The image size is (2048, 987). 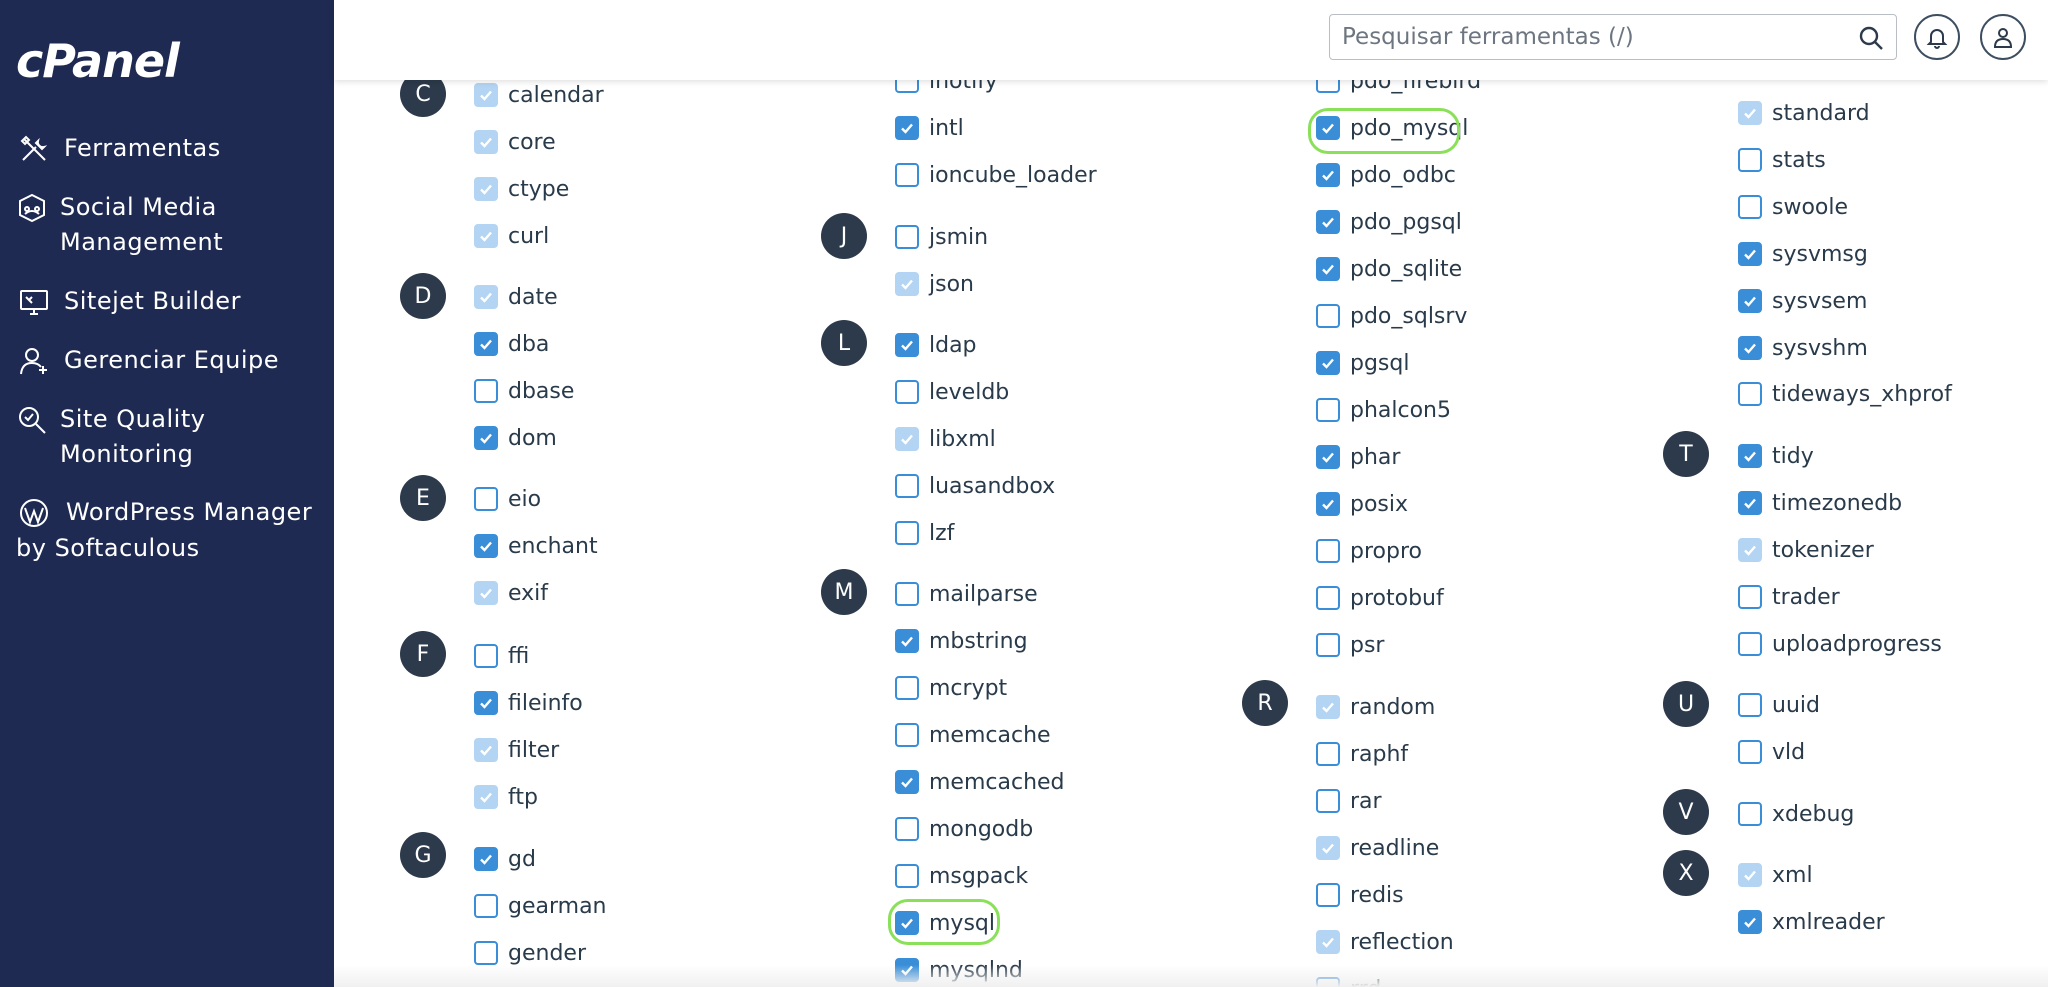 I want to click on extension-item-pdo-odbc: pdo_odbc, so click(x=1386, y=175).